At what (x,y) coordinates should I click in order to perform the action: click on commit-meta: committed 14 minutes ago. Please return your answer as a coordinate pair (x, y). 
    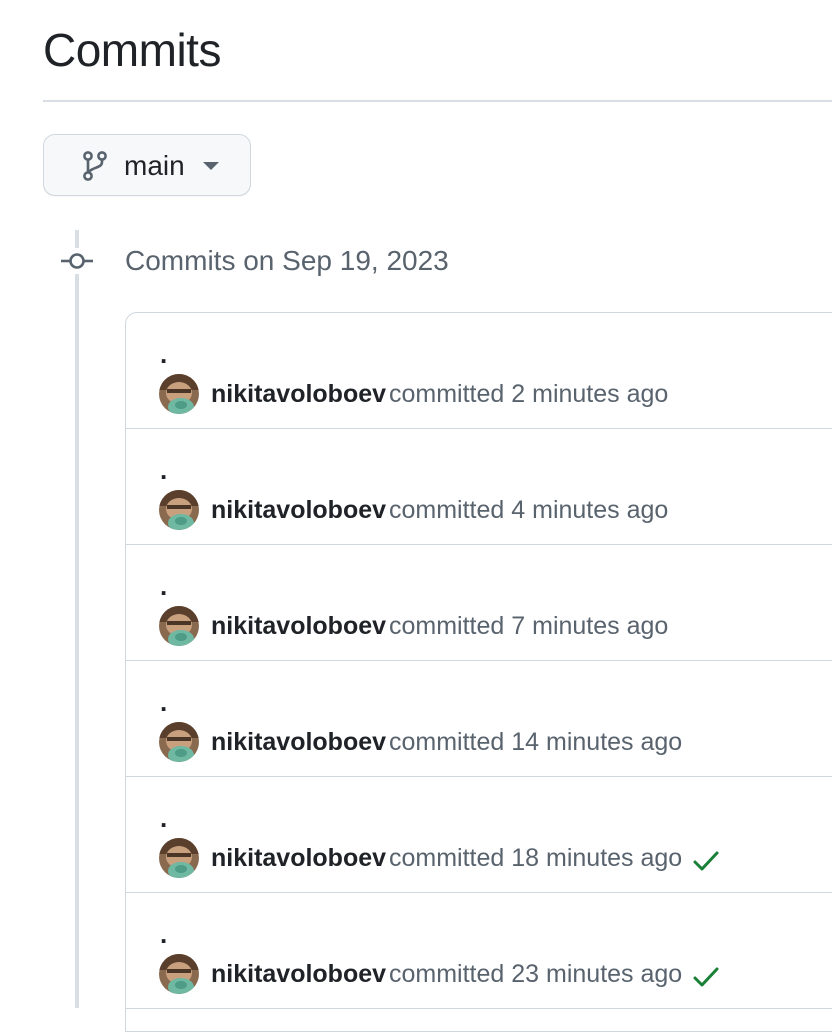
    Looking at the image, I should click on (535, 742).